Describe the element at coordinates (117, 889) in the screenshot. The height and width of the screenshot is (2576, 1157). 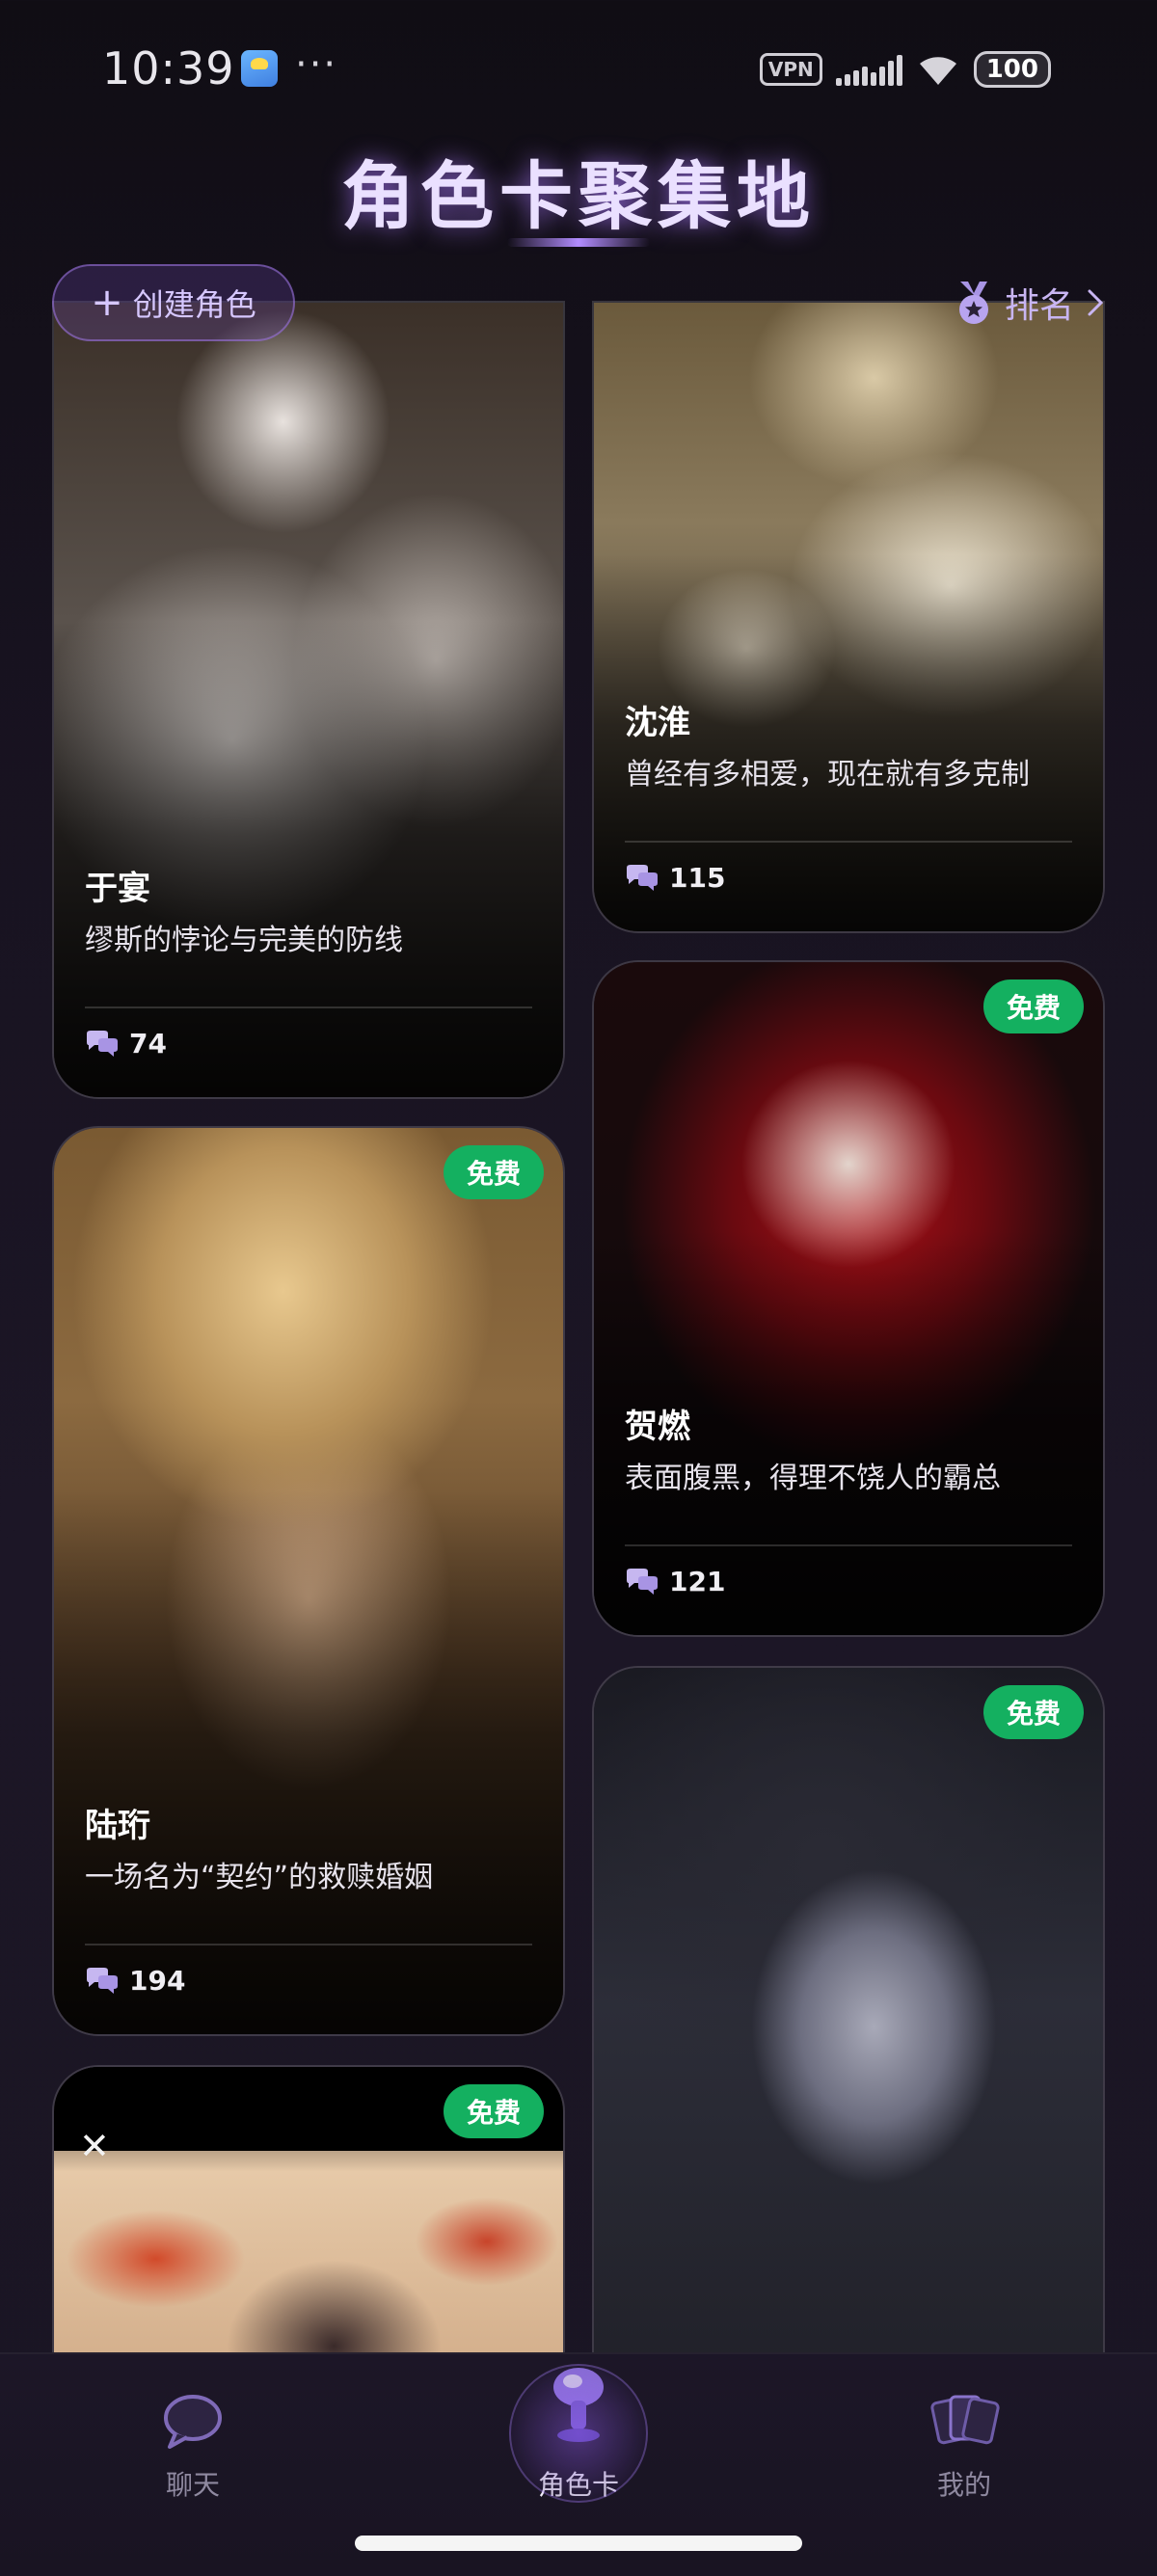
I see `card-name: 于宴` at that location.